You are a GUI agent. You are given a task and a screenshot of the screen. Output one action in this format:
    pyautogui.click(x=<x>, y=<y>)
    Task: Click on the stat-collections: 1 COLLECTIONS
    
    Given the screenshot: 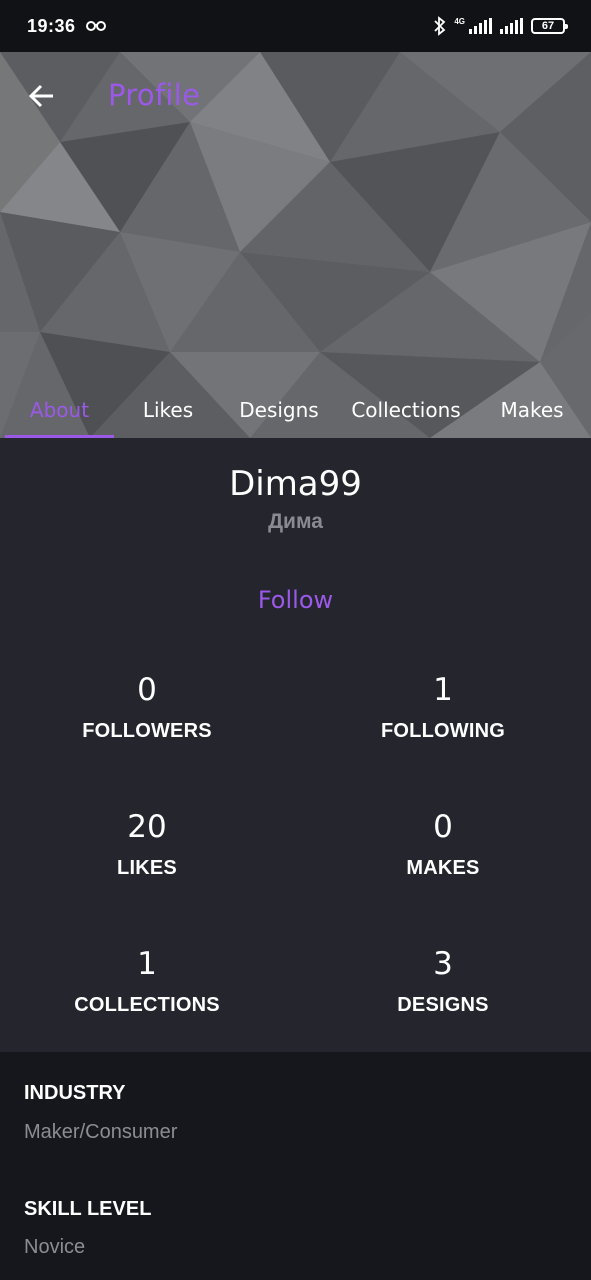 What is the action you would take?
    pyautogui.click(x=147, y=980)
    